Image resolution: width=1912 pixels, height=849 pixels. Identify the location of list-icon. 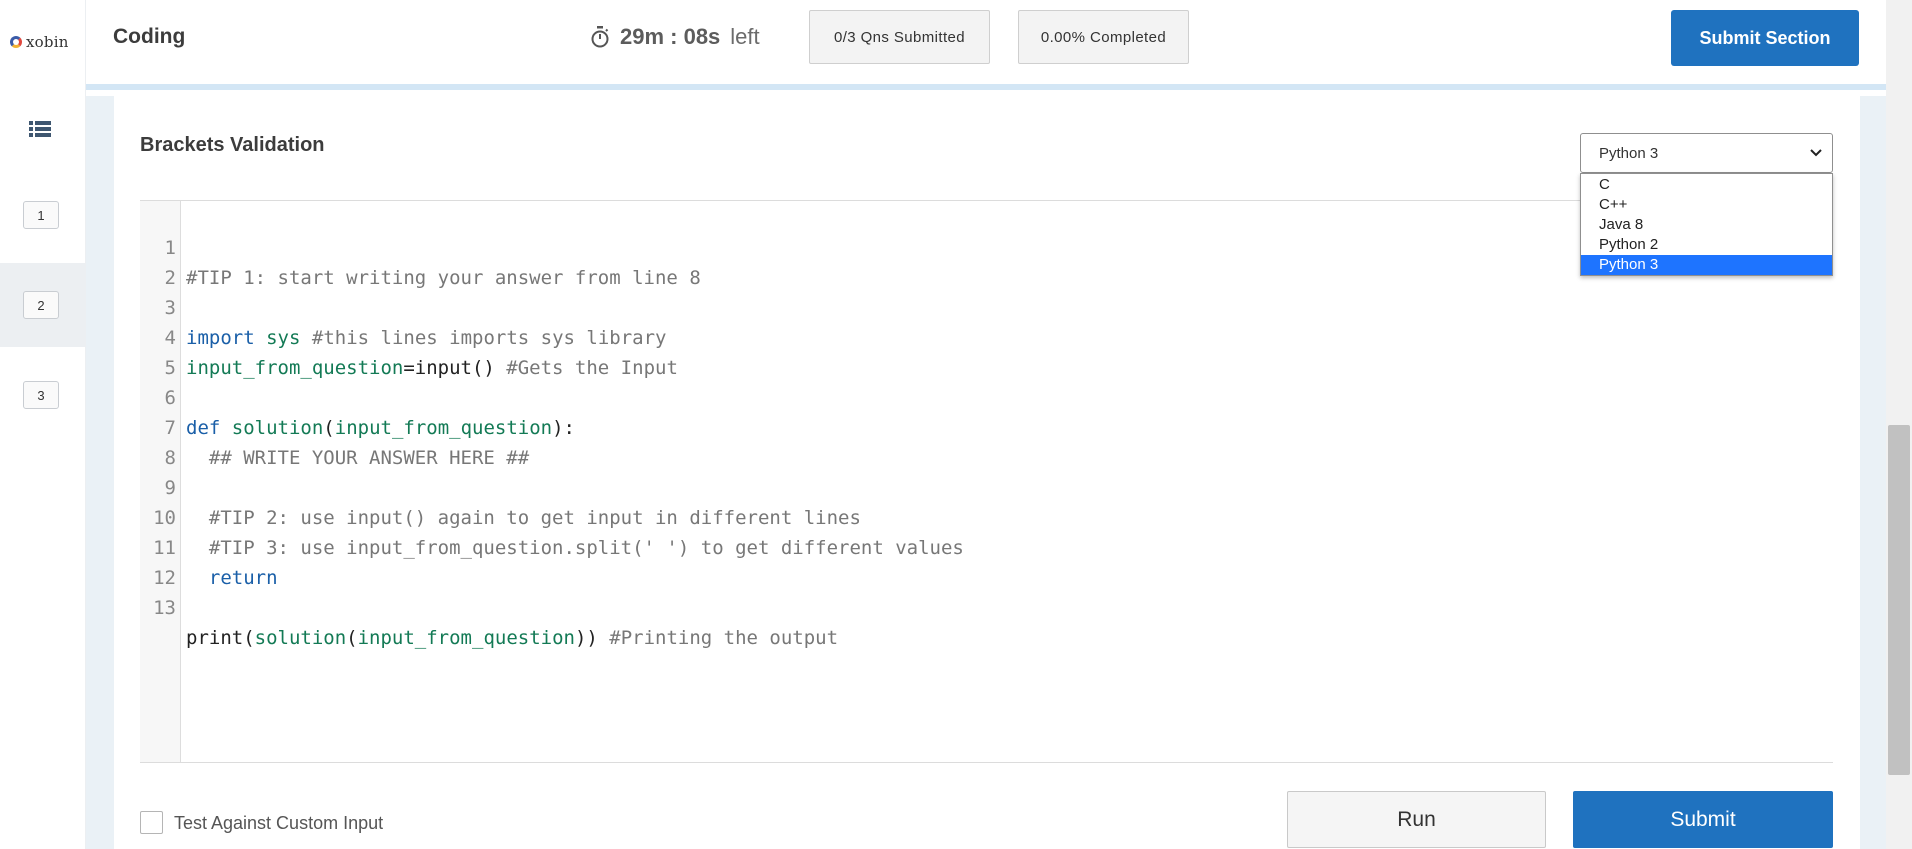
(40, 129).